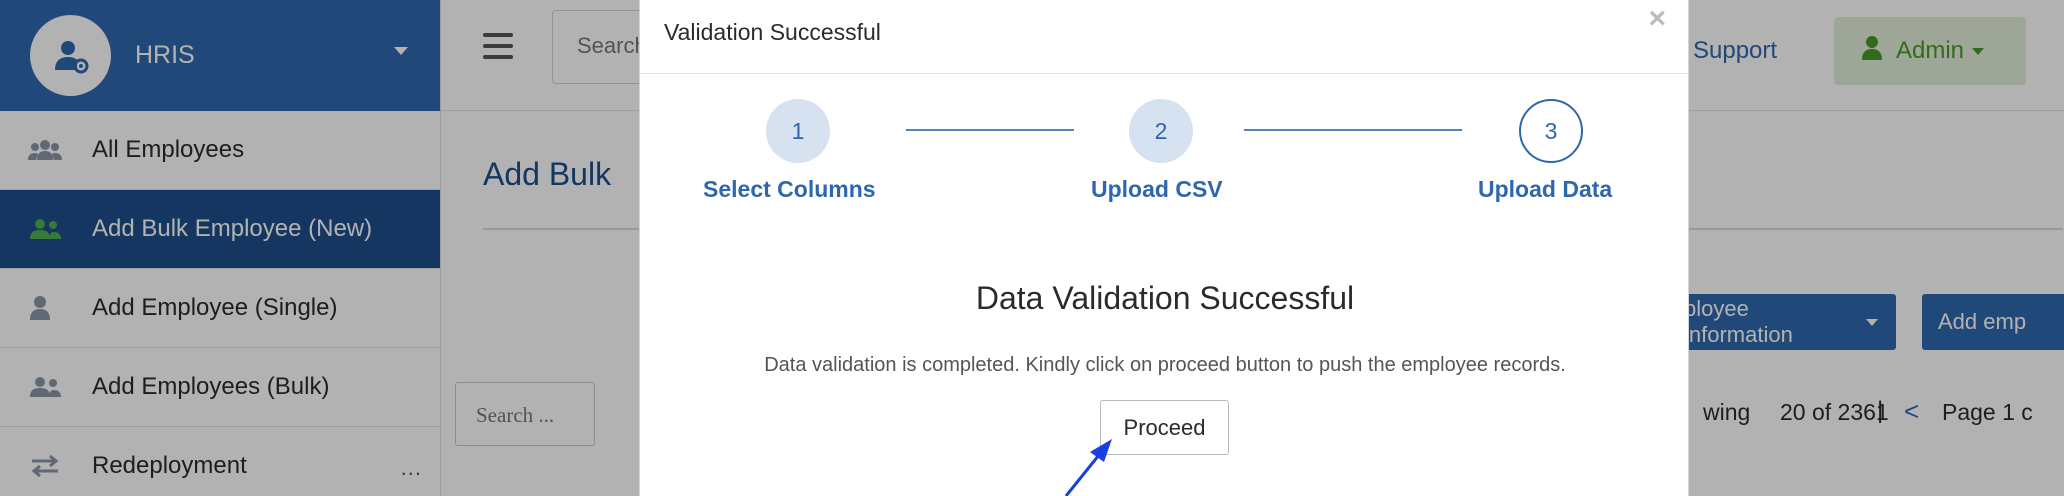  Describe the element at coordinates (1161, 131) in the screenshot. I see `step-2-circle: 2` at that location.